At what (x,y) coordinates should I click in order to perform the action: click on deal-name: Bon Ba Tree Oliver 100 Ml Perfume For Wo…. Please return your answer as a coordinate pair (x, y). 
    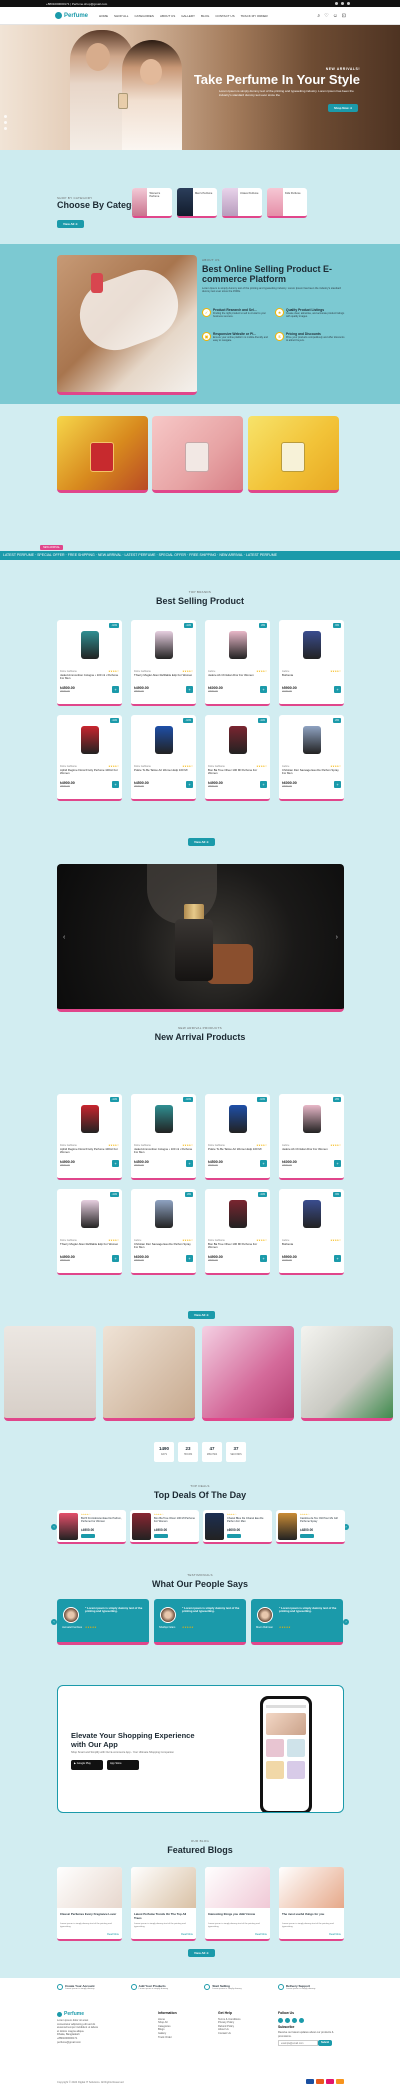
    Looking at the image, I should click on (175, 1520).